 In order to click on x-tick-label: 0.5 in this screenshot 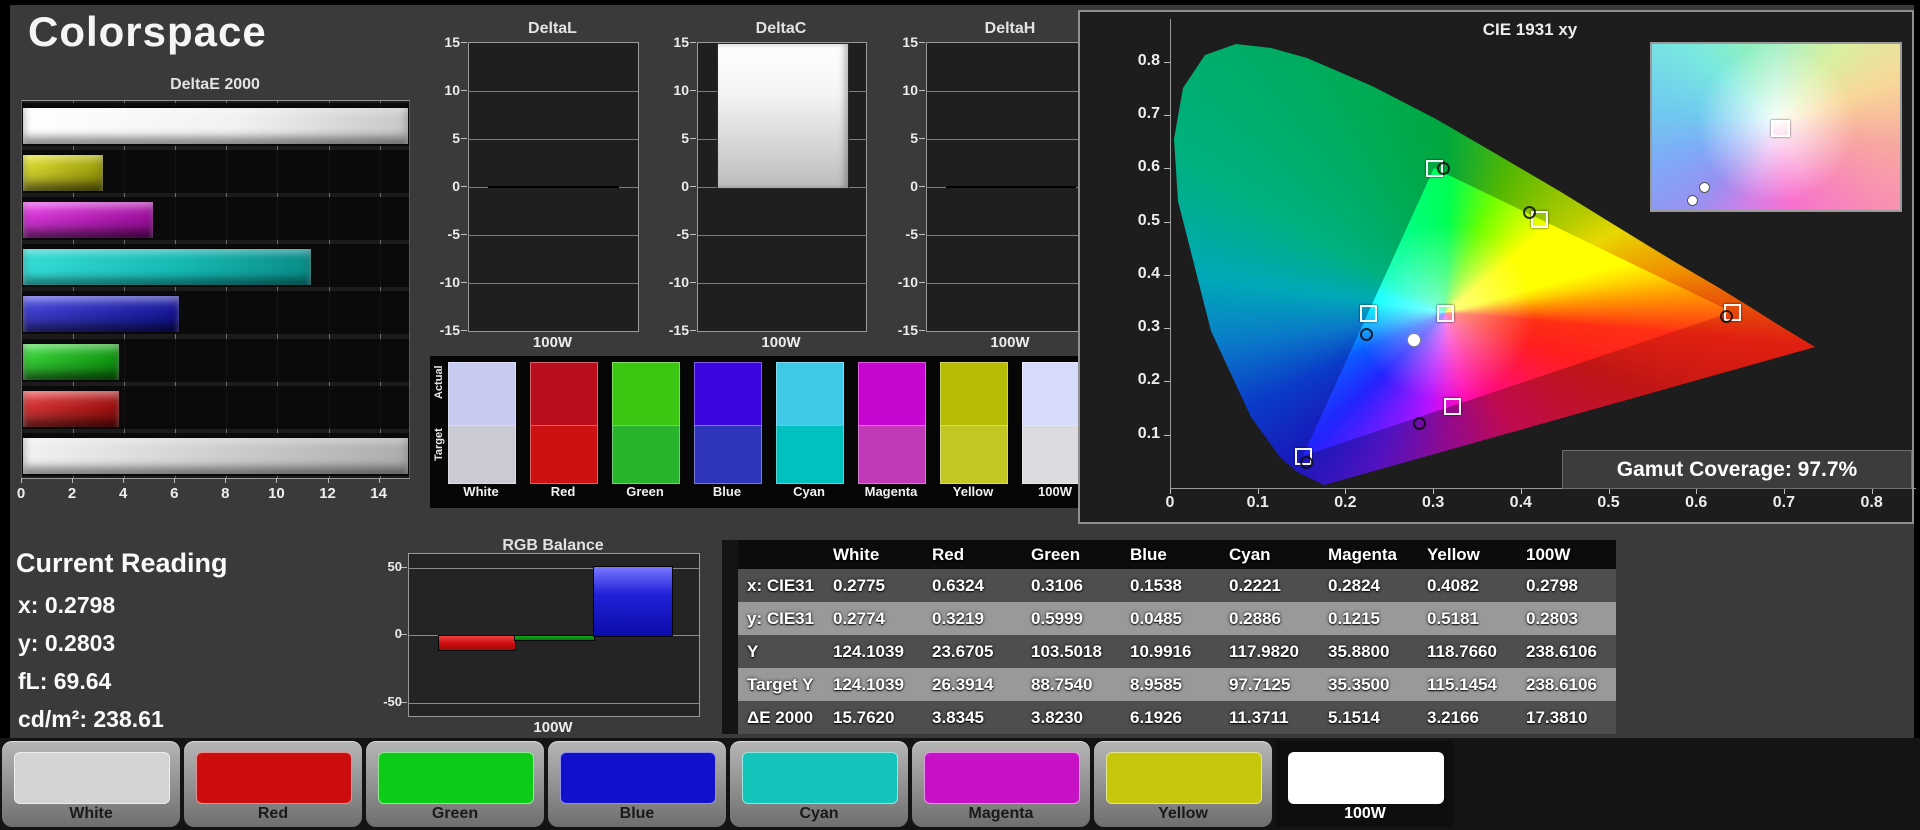, I will do `click(1608, 502)`.